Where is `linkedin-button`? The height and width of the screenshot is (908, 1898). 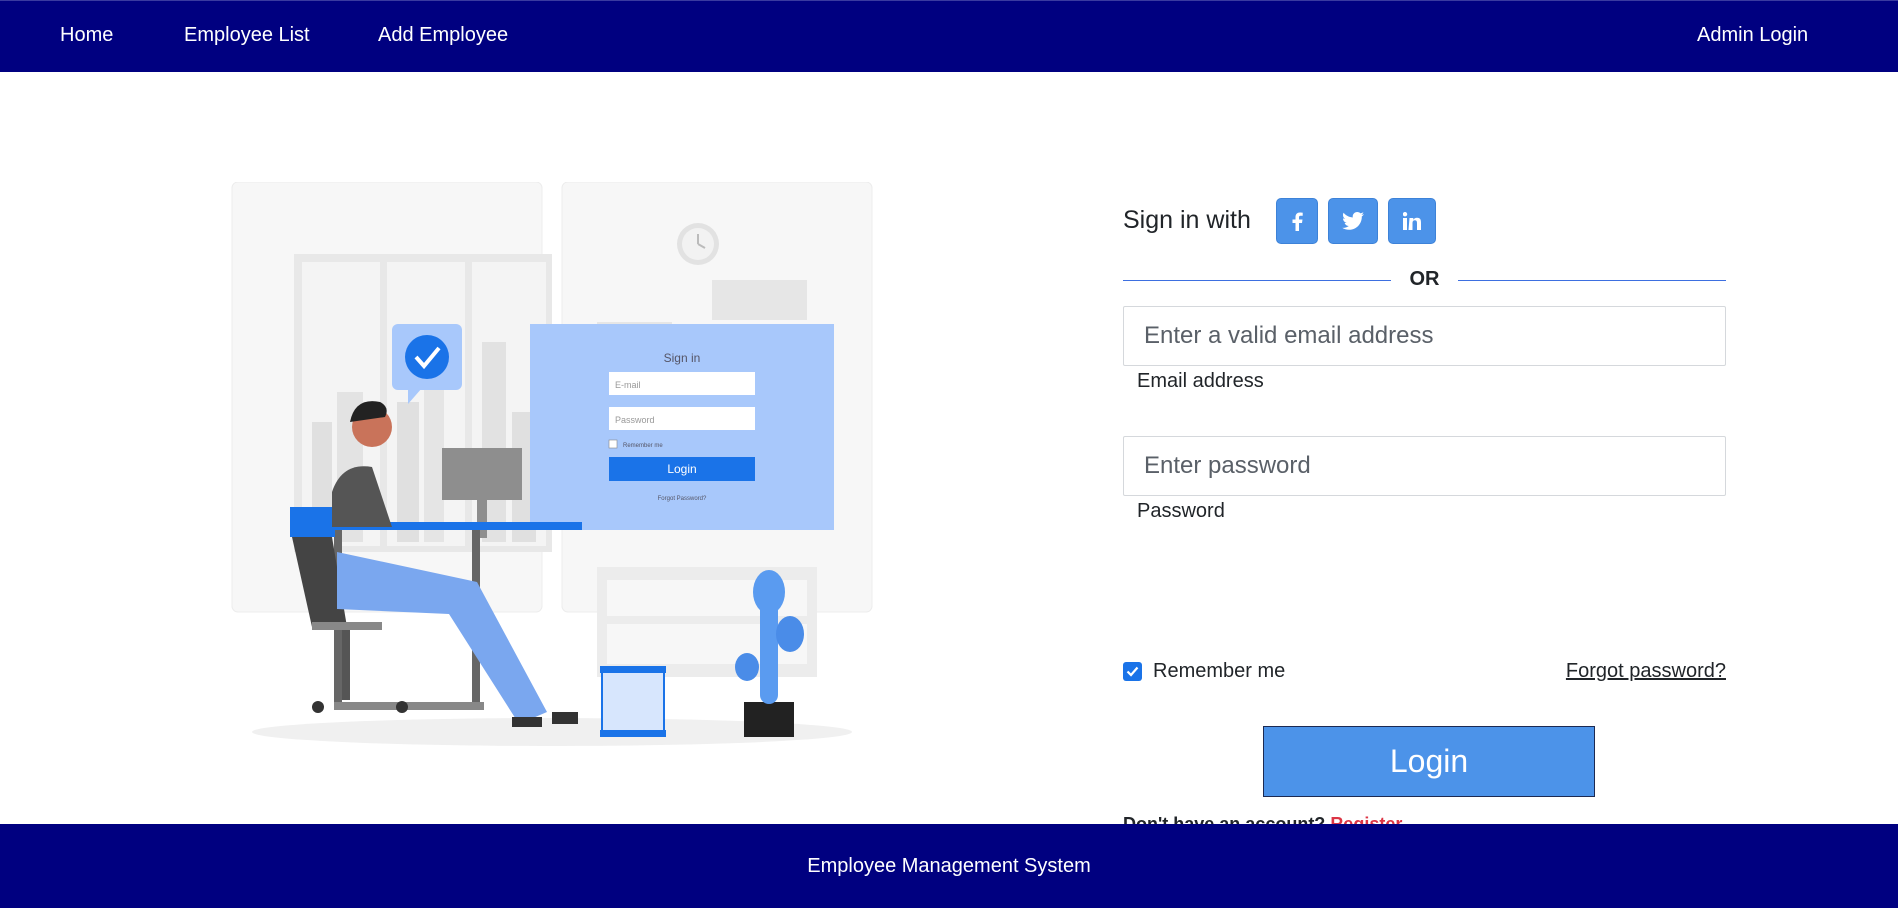
linkedin-button is located at coordinates (1412, 221).